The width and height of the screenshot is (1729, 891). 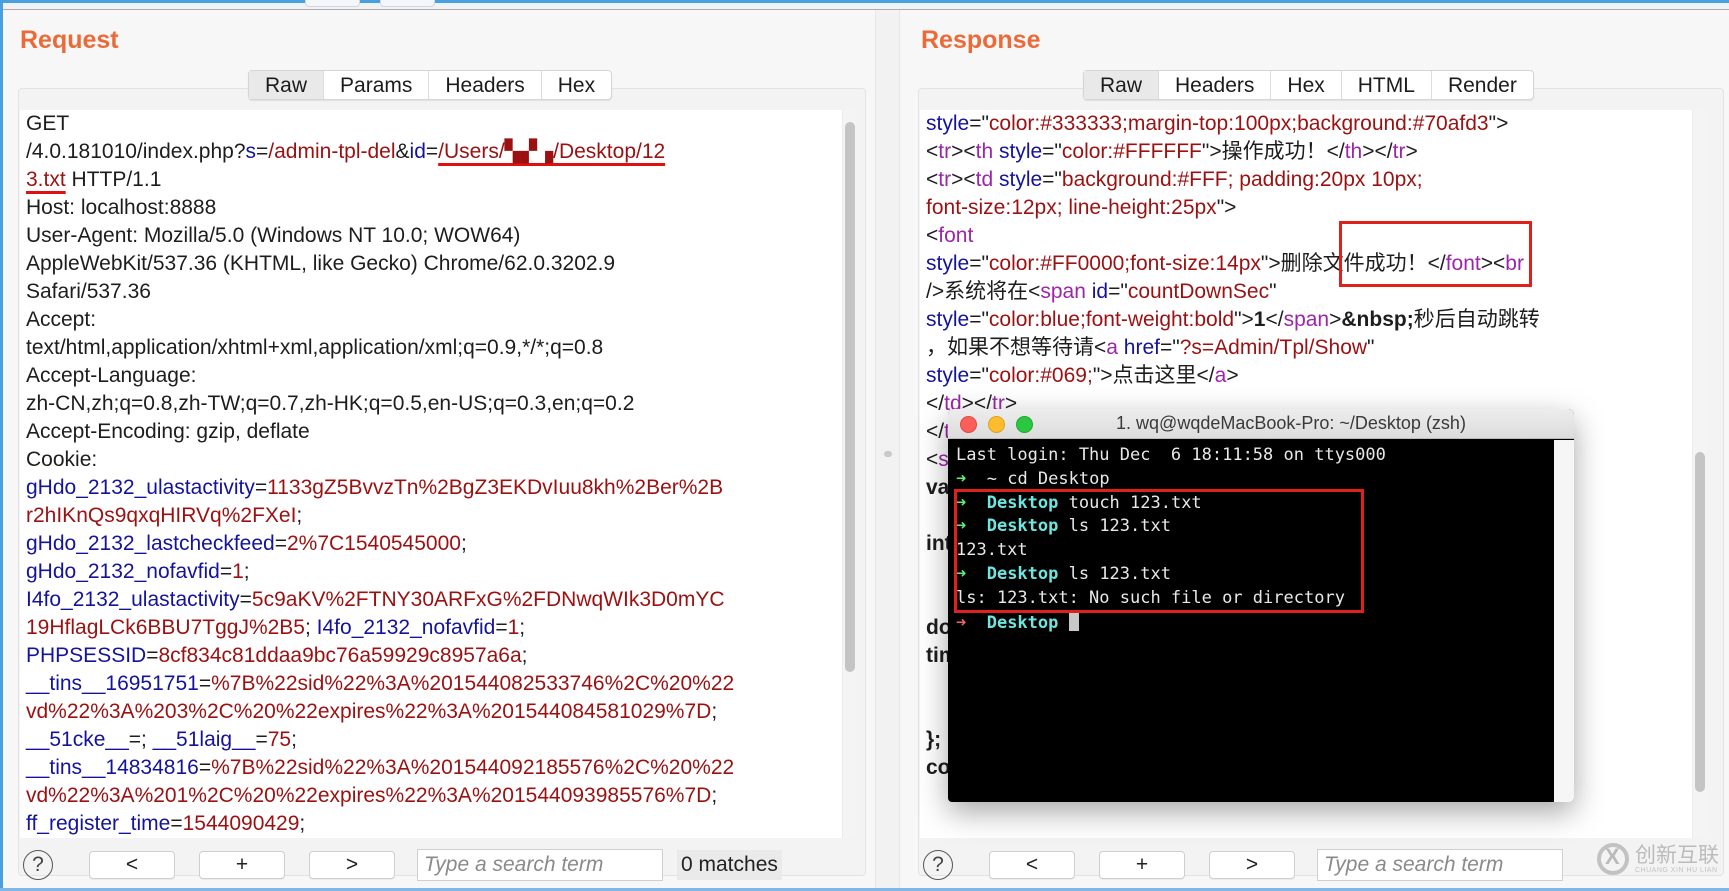 What do you see at coordinates (431, 180) in the screenshot?
I see `code-line: 3.txt HTTP/1.1` at bounding box center [431, 180].